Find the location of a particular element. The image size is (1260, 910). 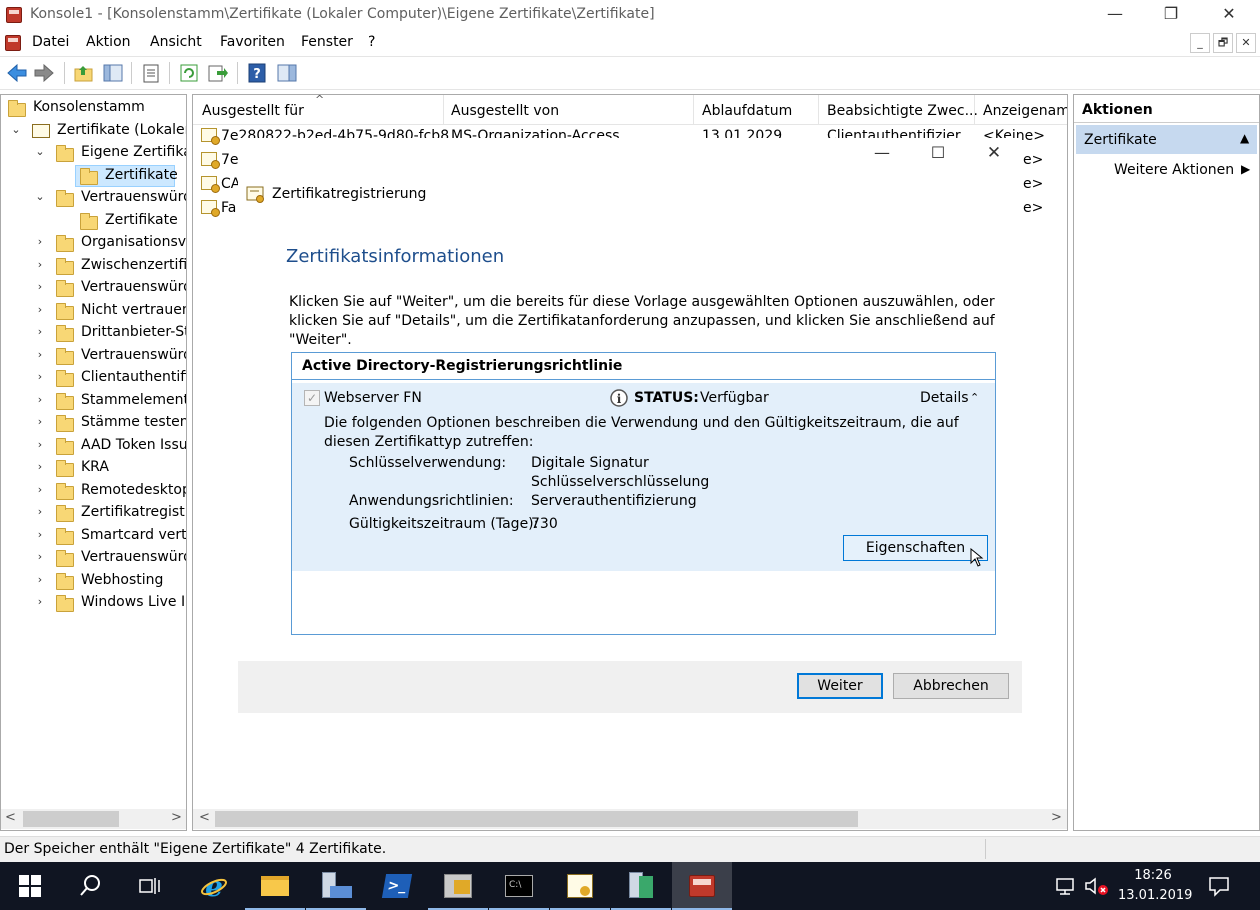

taskbar-mmc-console is located at coordinates (702, 886).